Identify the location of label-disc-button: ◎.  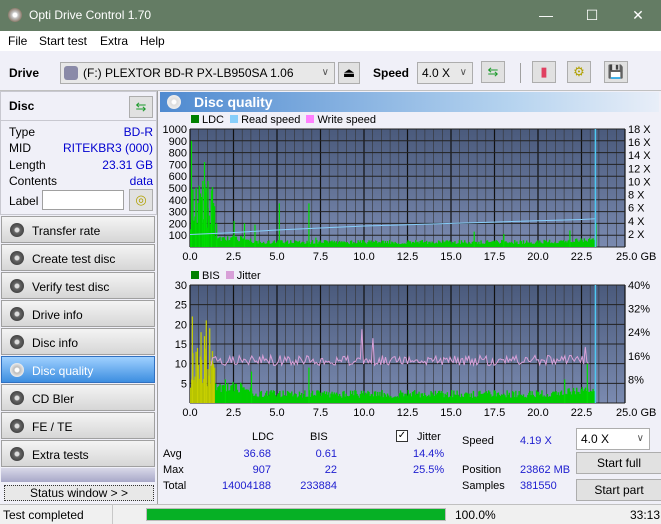
(141, 200).